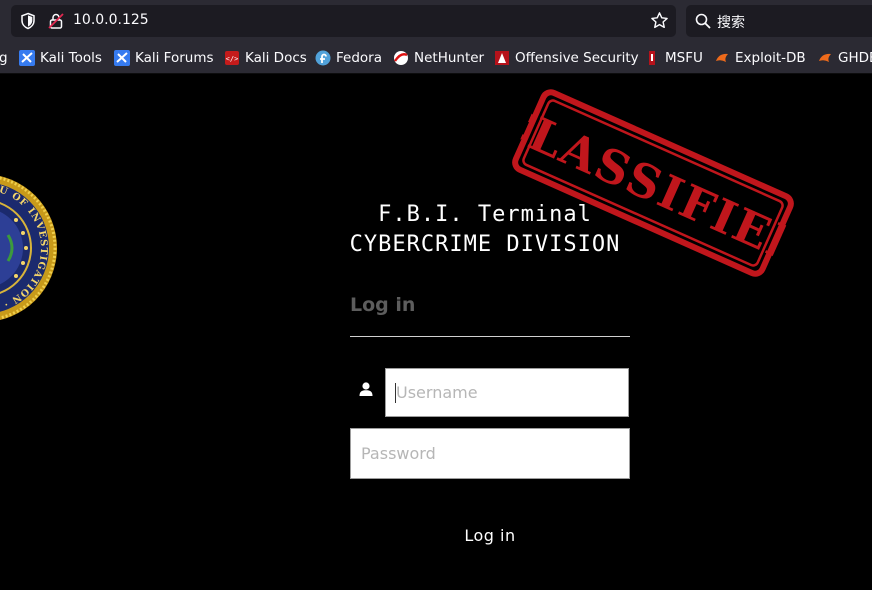 The height and width of the screenshot is (590, 872). What do you see at coordinates (449, 58) in the screenshot?
I see `bookmark-label: NetHunter` at bounding box center [449, 58].